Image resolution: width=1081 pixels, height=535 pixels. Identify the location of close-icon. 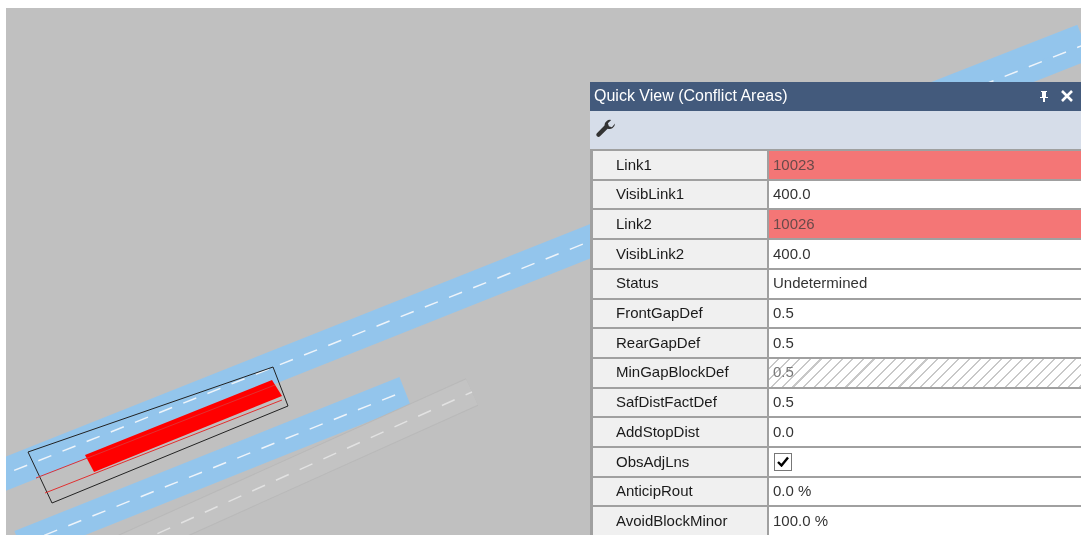
(1067, 96).